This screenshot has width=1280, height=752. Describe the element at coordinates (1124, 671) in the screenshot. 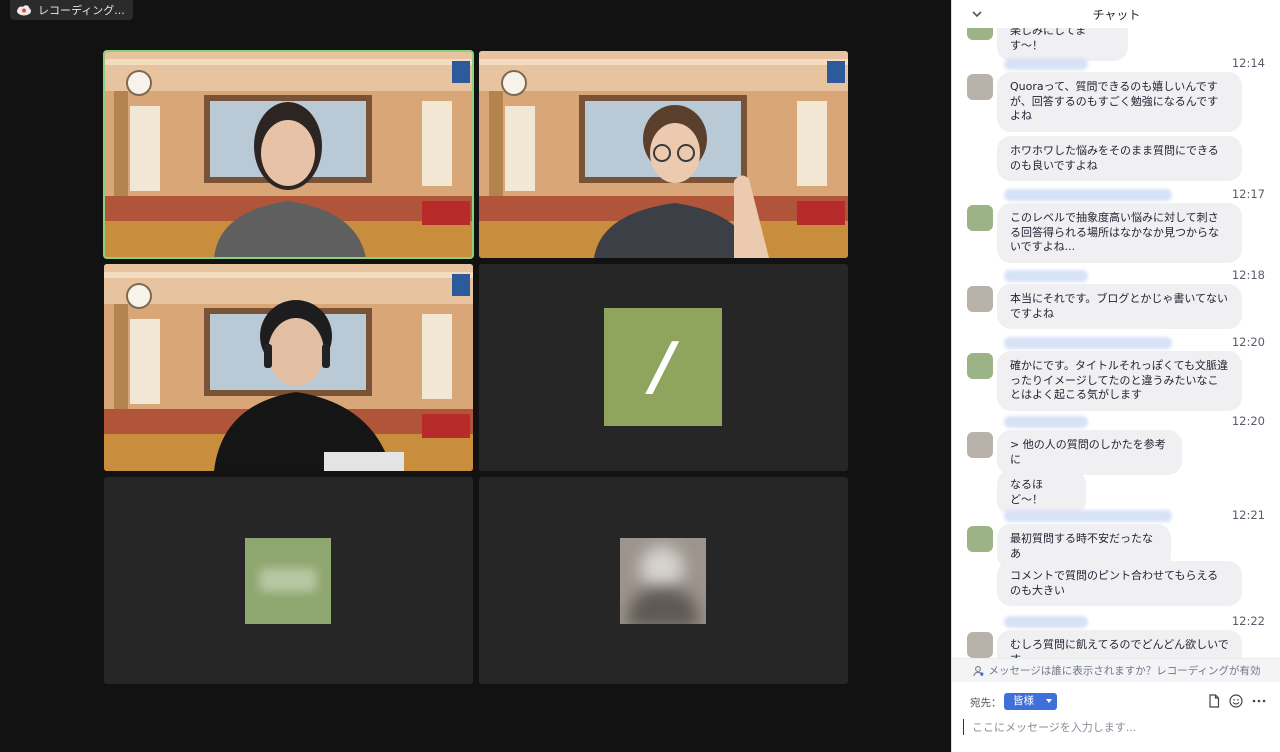

I see `notice-text: メッセージは誰に表示されますか？レコーディングが有効` at that location.